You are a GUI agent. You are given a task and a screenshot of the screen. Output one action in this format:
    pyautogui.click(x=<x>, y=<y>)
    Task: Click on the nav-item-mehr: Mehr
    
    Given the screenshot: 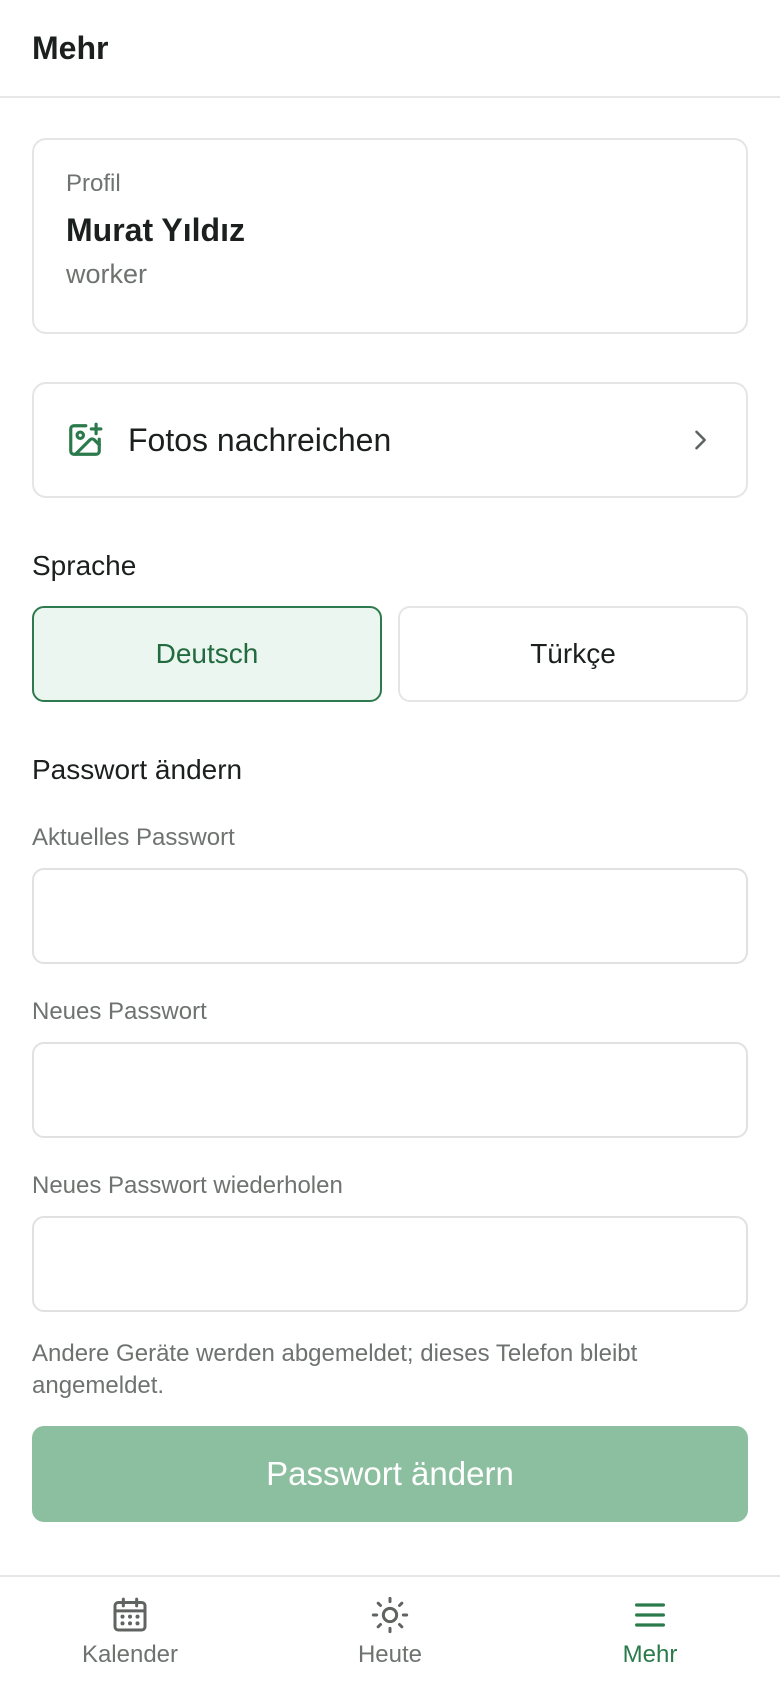 What is the action you would take?
    pyautogui.click(x=650, y=1632)
    